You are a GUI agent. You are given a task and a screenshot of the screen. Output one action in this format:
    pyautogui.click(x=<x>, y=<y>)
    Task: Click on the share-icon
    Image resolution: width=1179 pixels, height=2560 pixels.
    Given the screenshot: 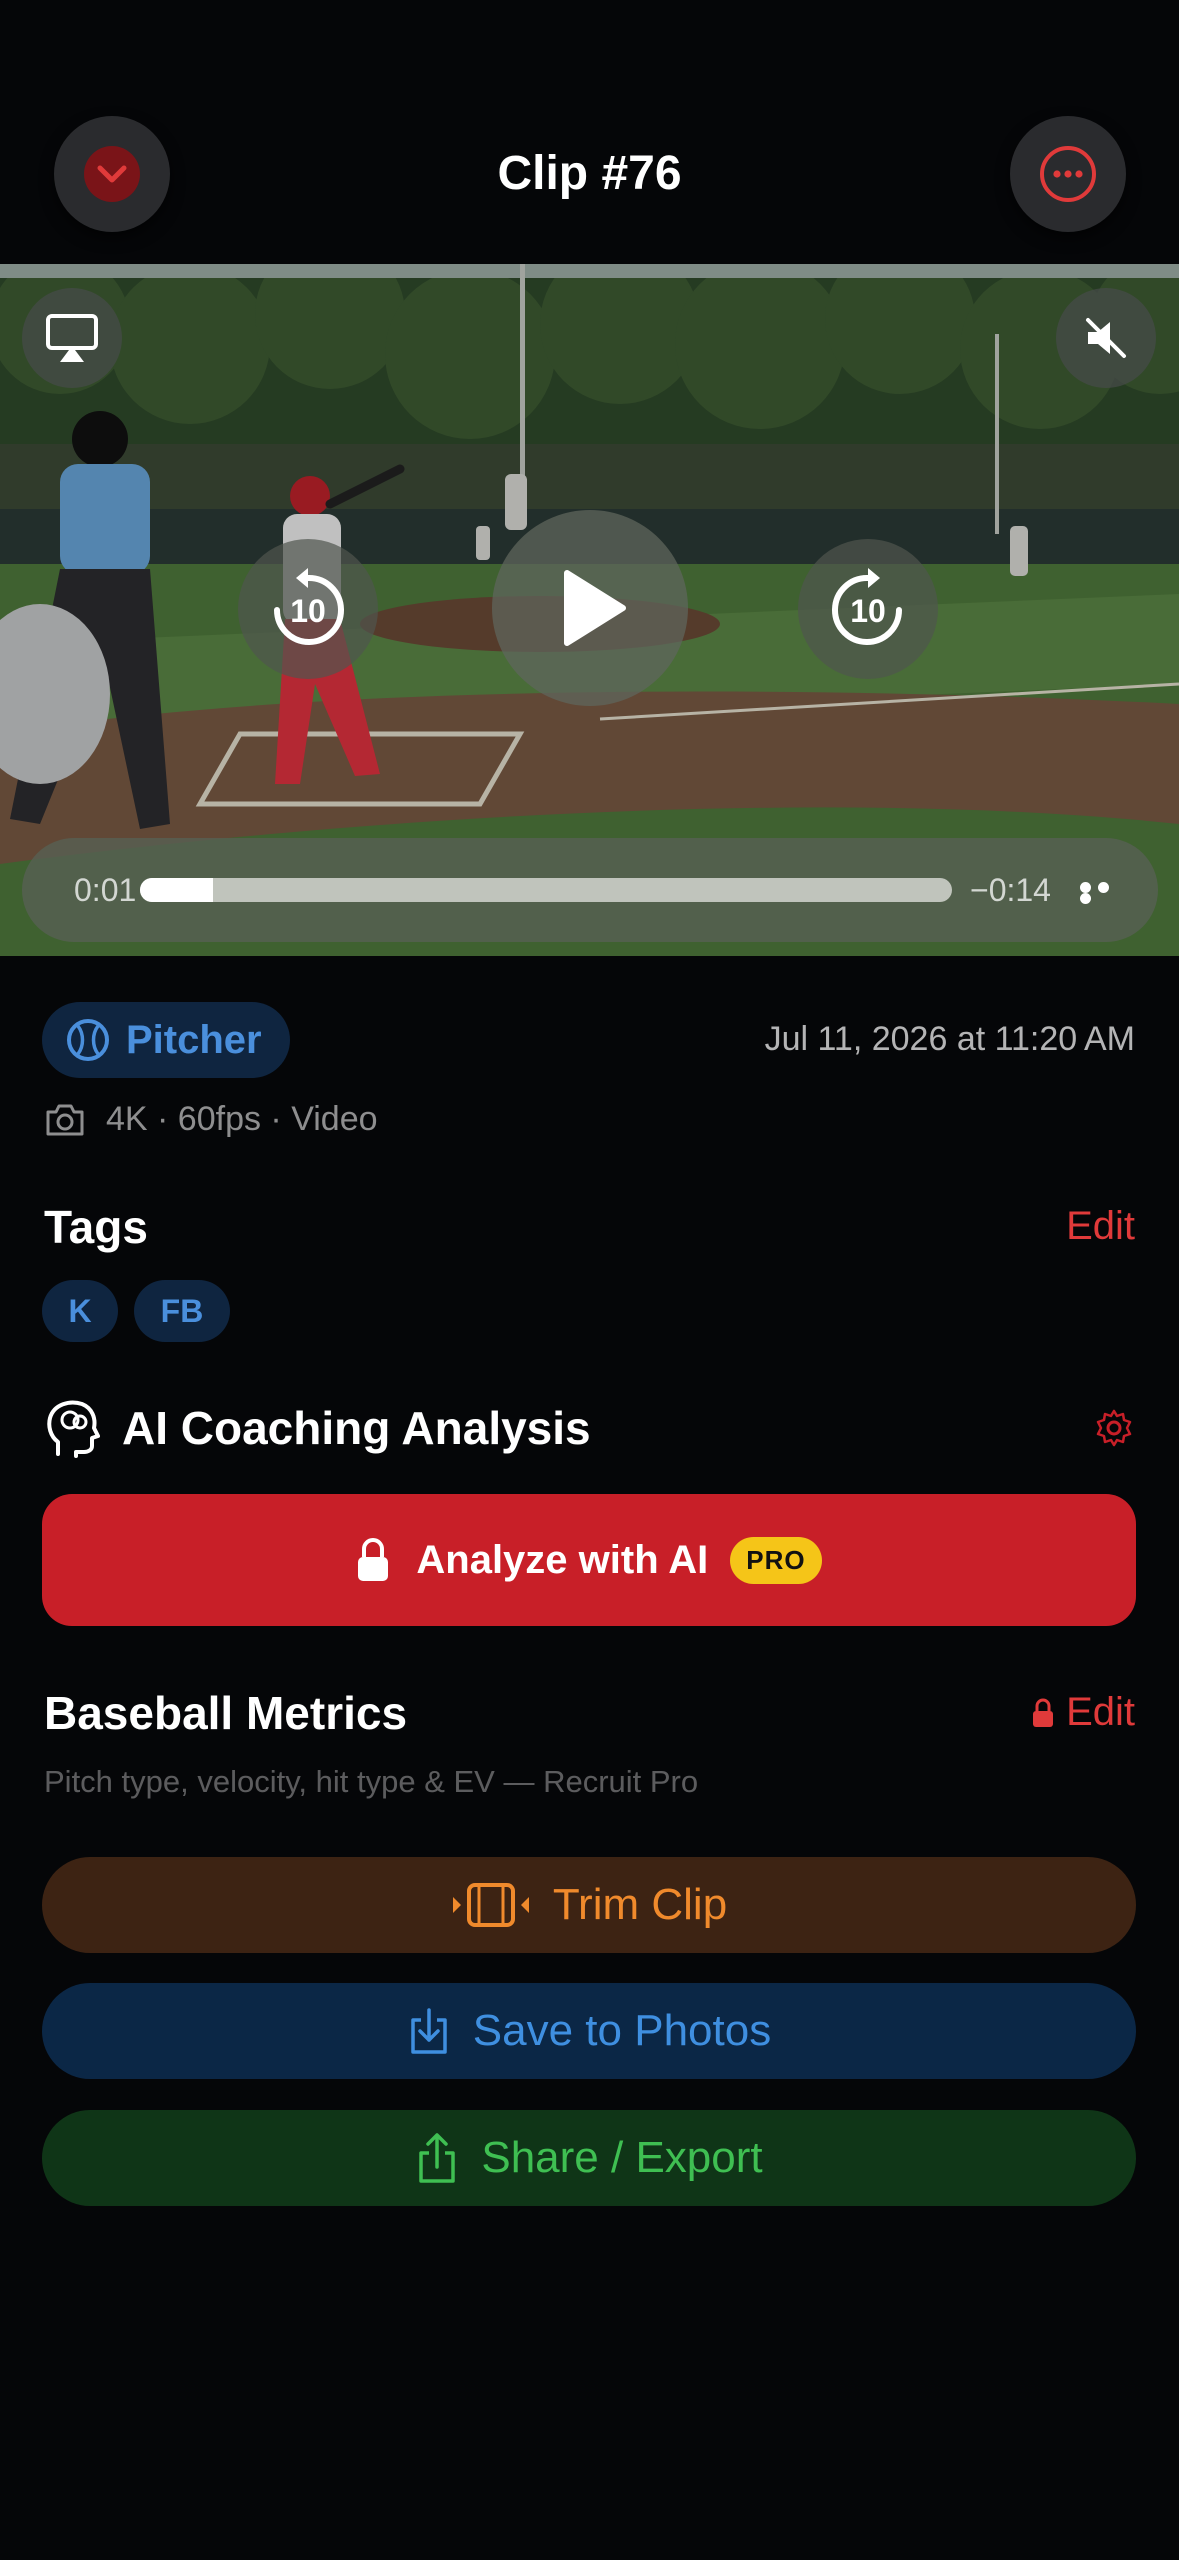 What is the action you would take?
    pyautogui.click(x=437, y=2158)
    